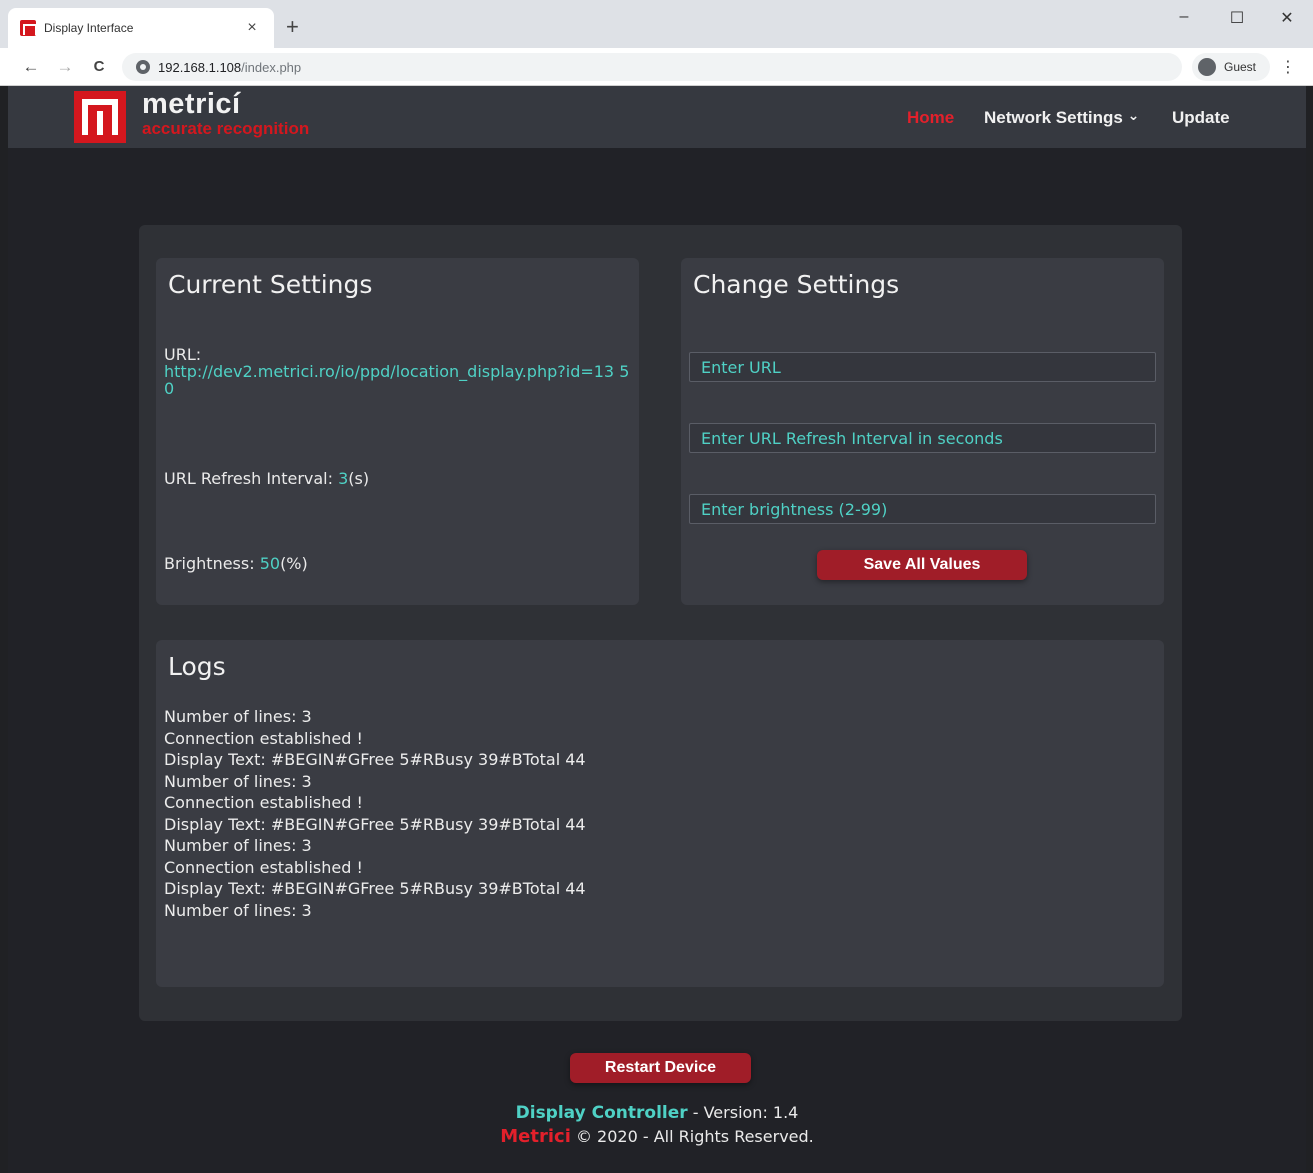  Describe the element at coordinates (692, 1136) in the screenshot. I see `footer-copyright: © 2020 - All Rights Reserved.` at that location.